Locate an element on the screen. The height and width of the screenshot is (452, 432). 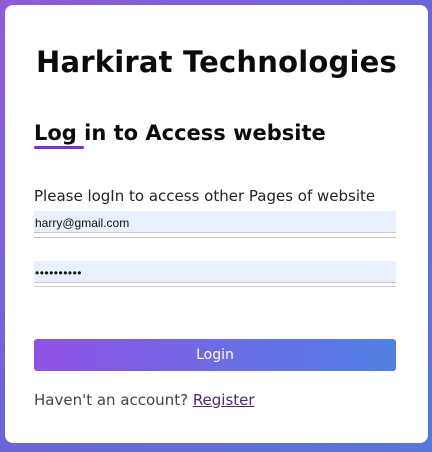
password-field is located at coordinates (215, 272).